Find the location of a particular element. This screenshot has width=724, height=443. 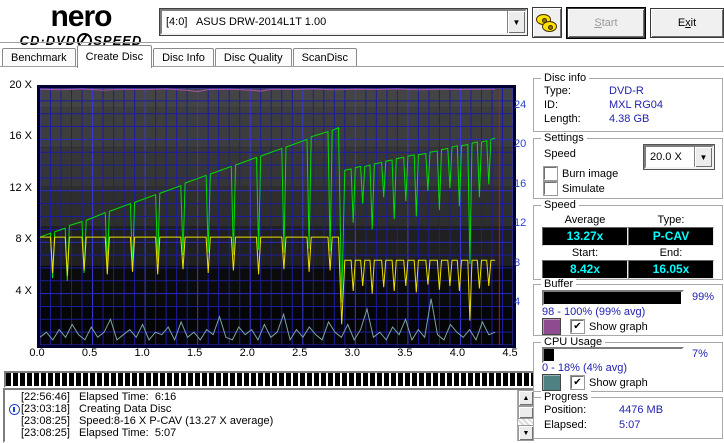

right-axis-tick: 16 is located at coordinates (520, 183).